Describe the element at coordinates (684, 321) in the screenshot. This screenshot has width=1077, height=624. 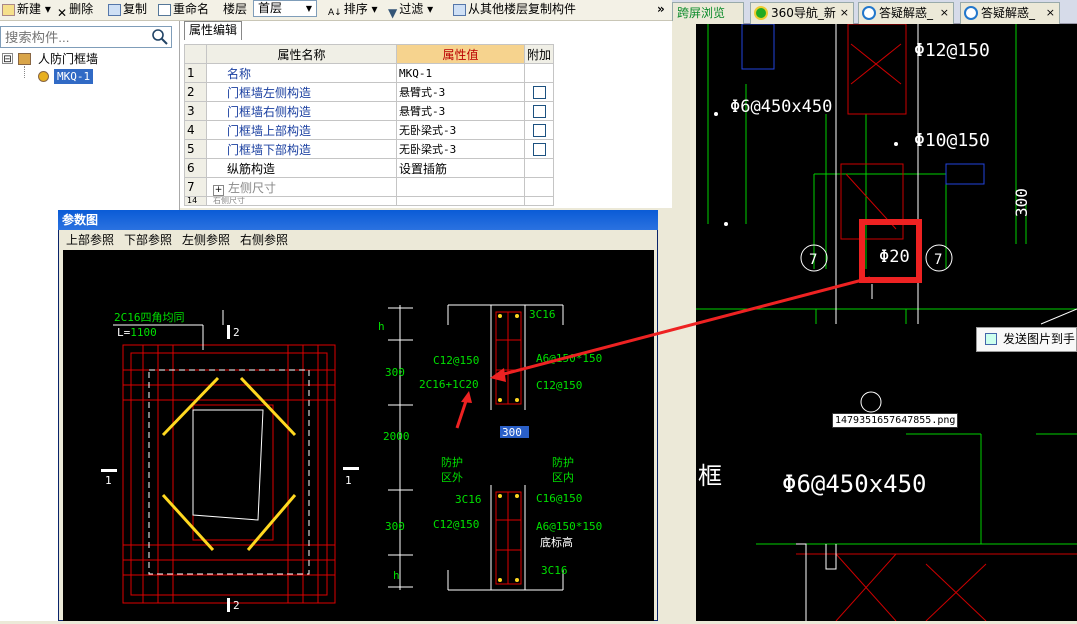
I see `window-divider` at that location.